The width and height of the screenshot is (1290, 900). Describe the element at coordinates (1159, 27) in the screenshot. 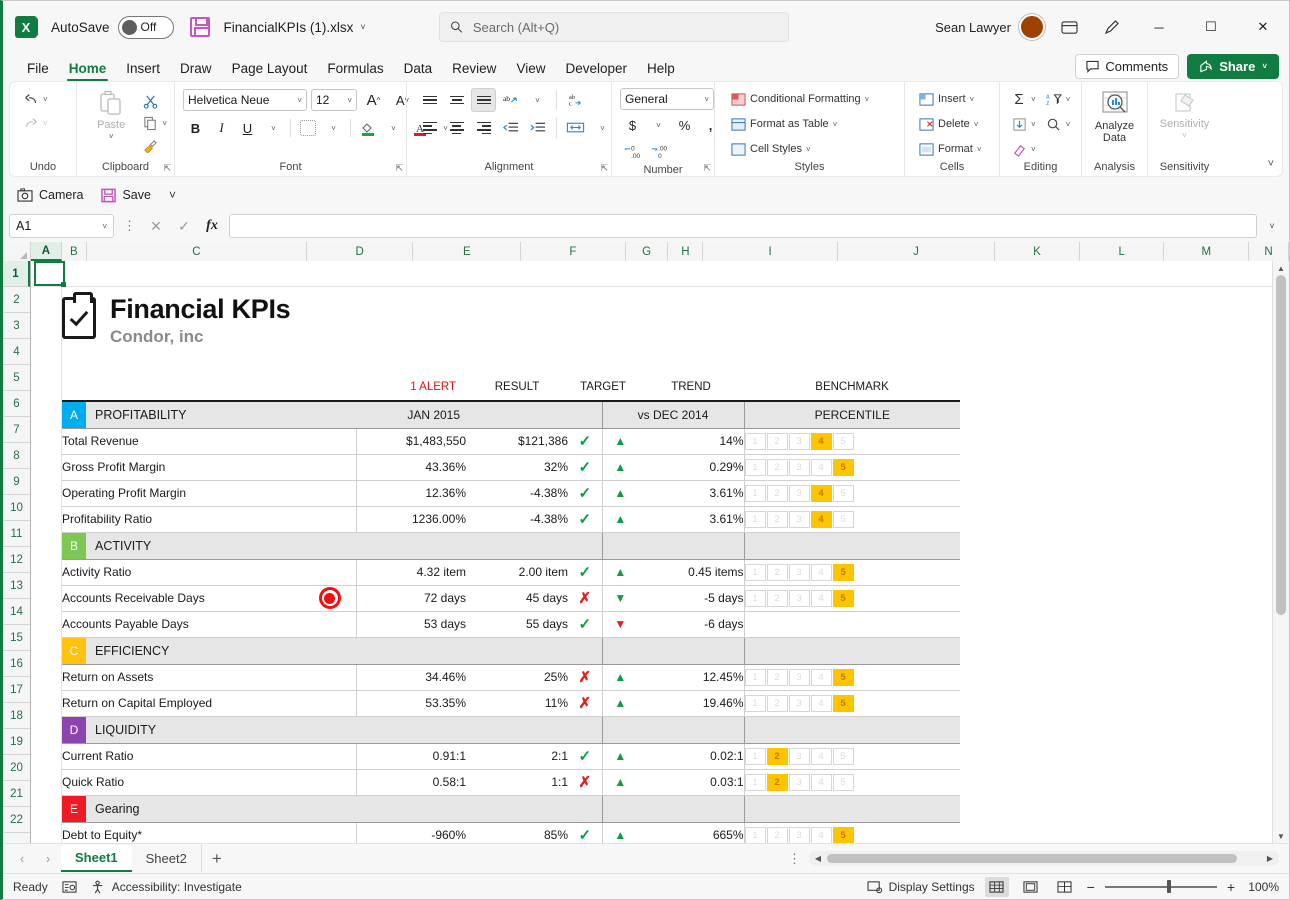

I see `minimize-button: ─` at that location.